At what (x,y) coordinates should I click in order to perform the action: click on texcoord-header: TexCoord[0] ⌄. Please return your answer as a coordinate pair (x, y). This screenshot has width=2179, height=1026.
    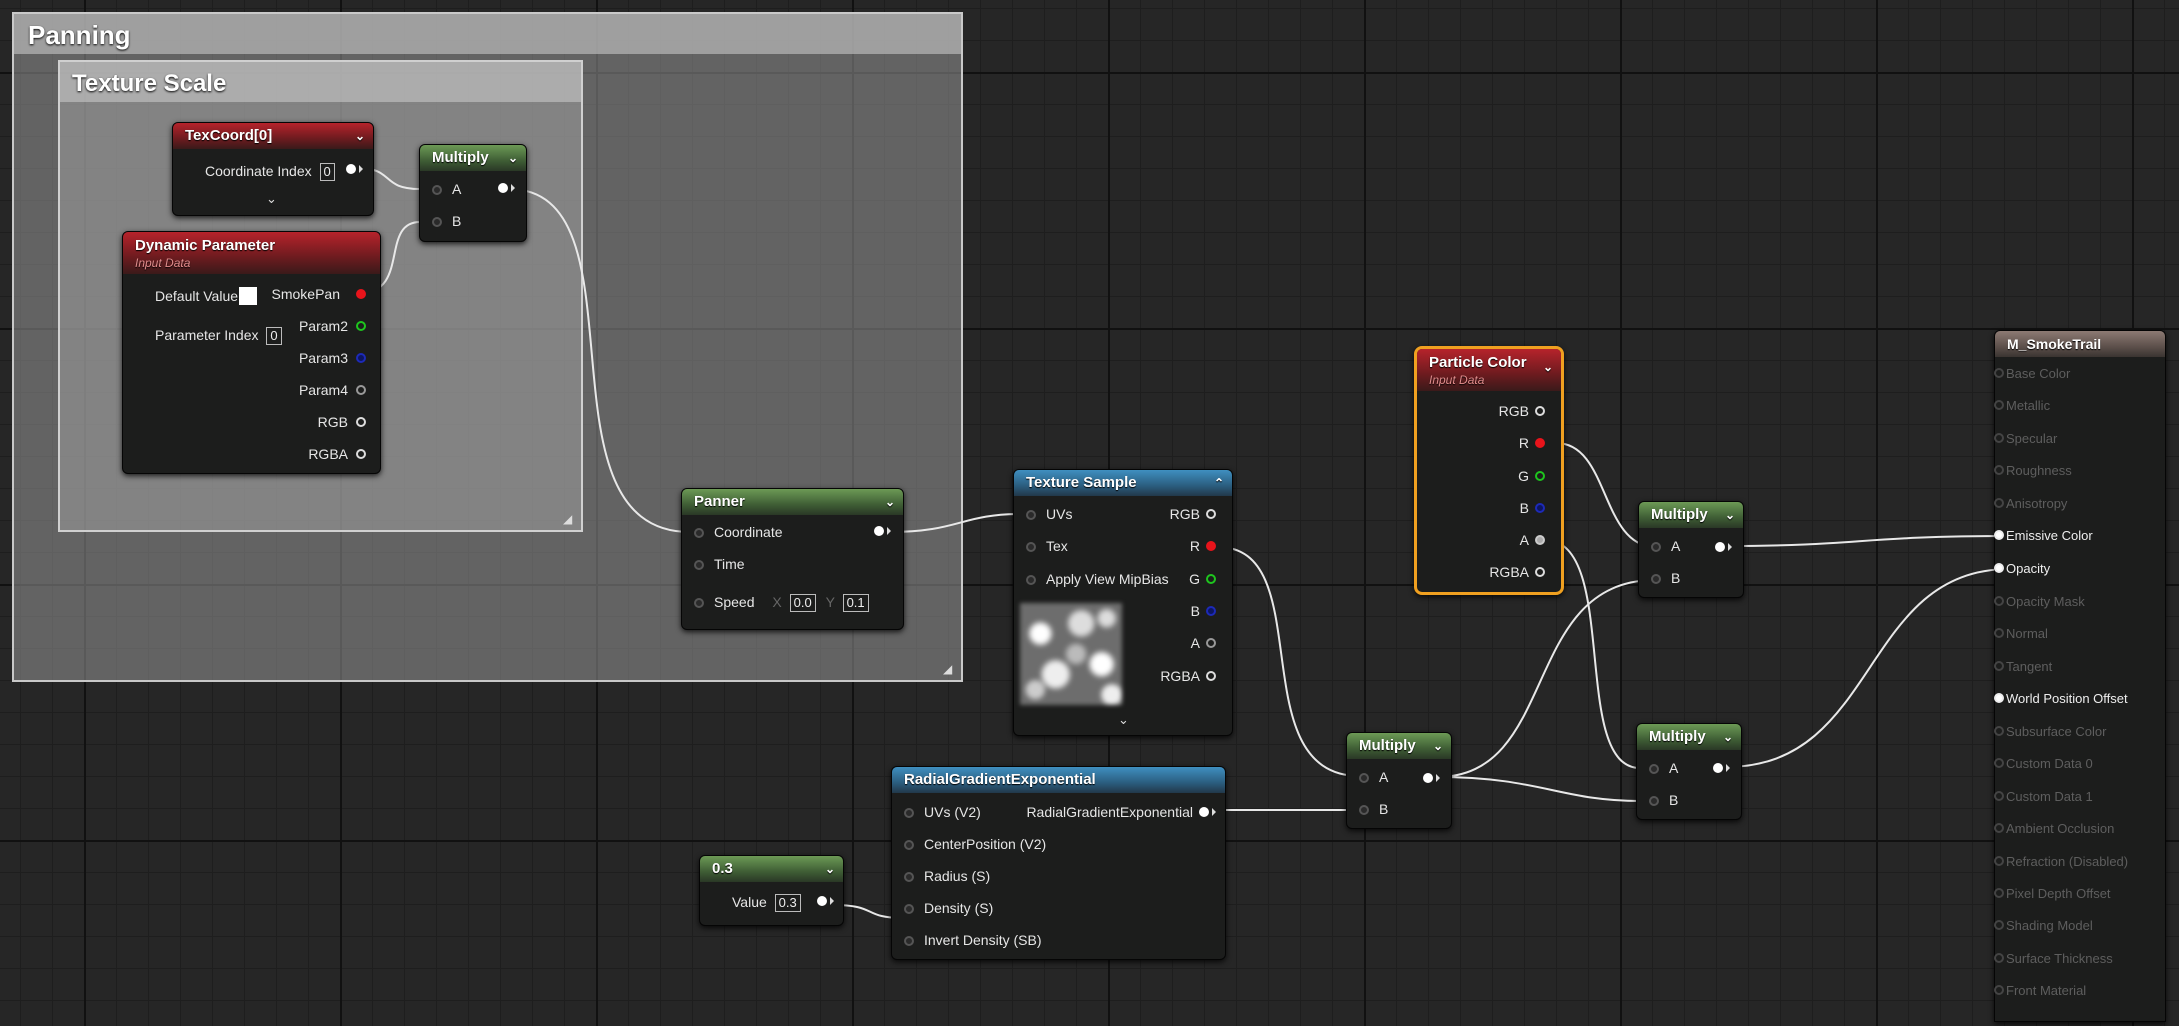
    Looking at the image, I should click on (273, 136).